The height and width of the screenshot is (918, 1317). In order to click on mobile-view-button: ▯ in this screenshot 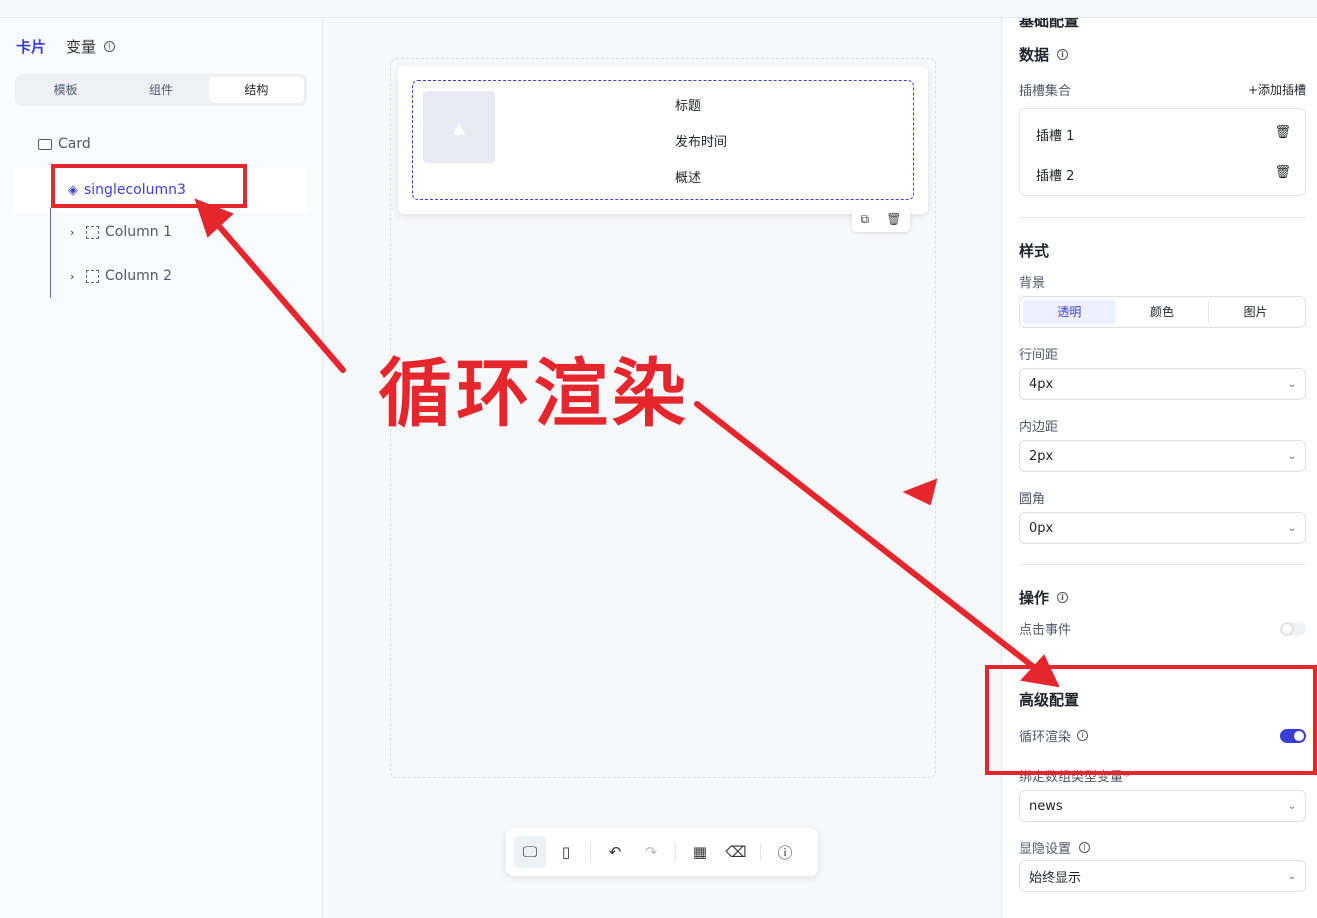, I will do `click(566, 852)`.